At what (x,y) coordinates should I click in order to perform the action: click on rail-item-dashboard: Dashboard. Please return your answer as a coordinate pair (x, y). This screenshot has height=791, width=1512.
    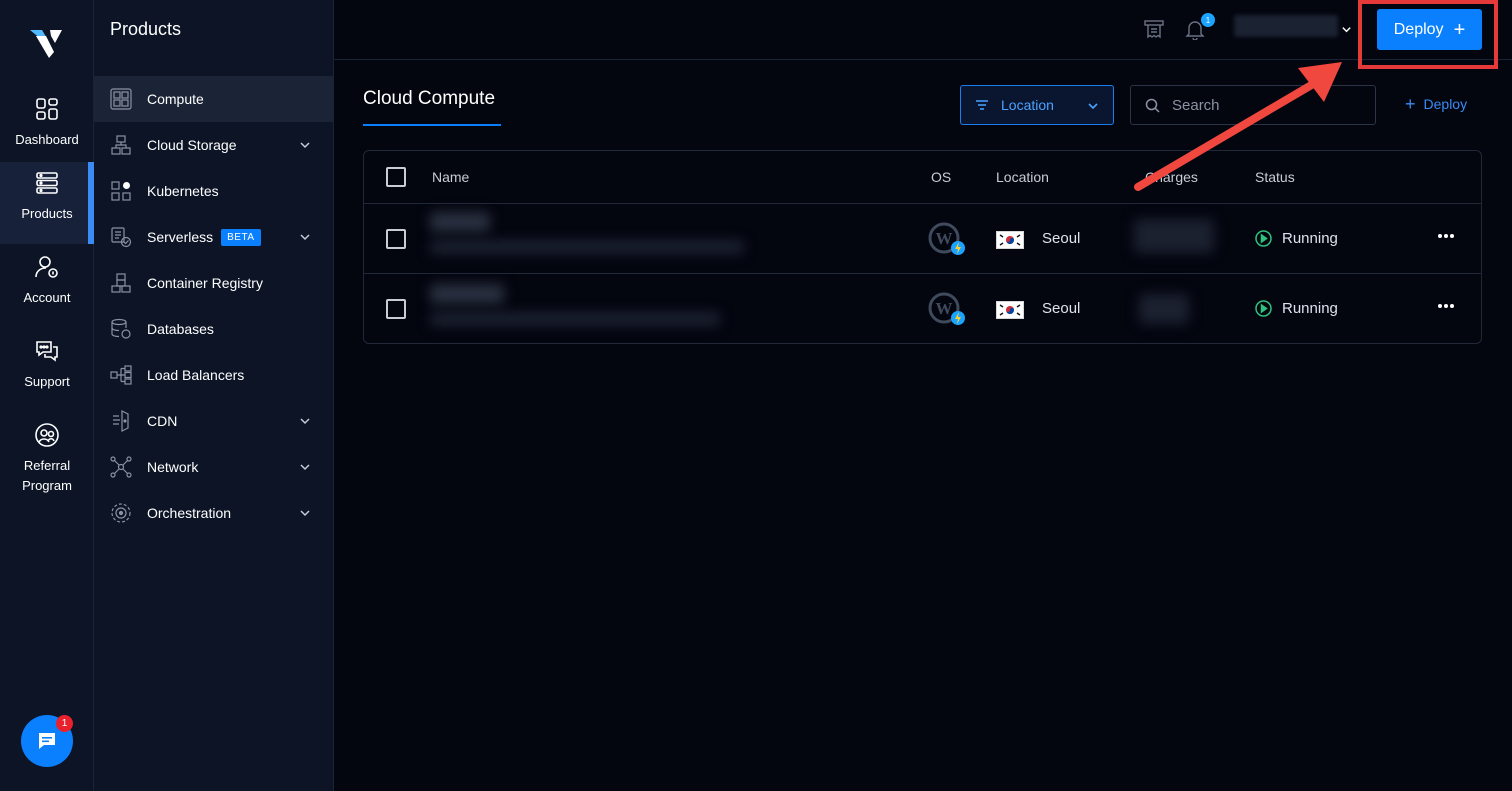
    Looking at the image, I should click on (47, 129).